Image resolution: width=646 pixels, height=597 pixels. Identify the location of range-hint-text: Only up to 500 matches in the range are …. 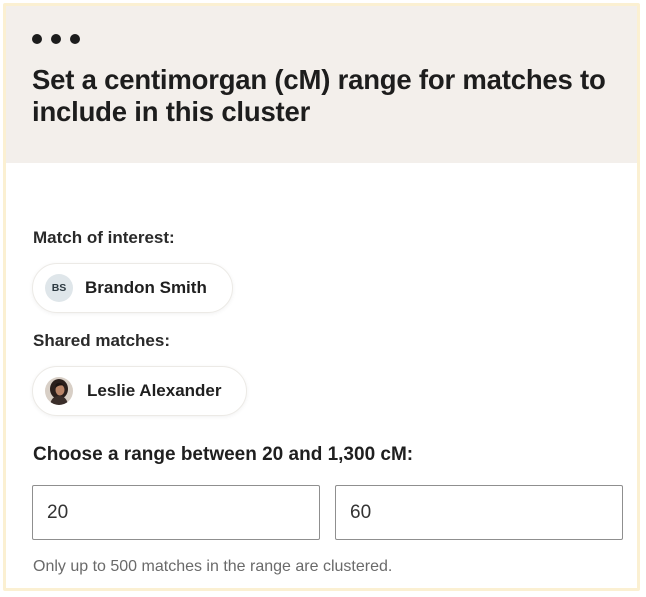
(213, 566).